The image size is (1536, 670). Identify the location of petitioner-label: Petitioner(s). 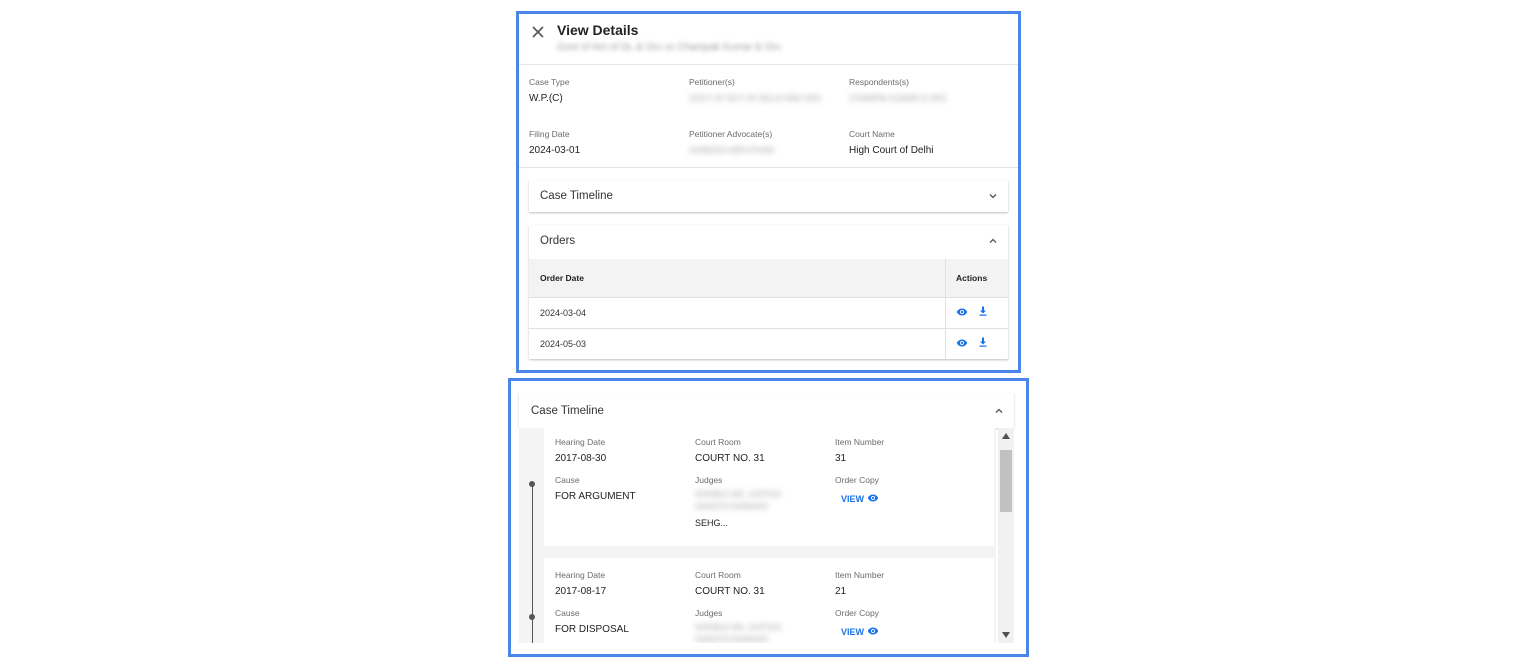
(712, 82).